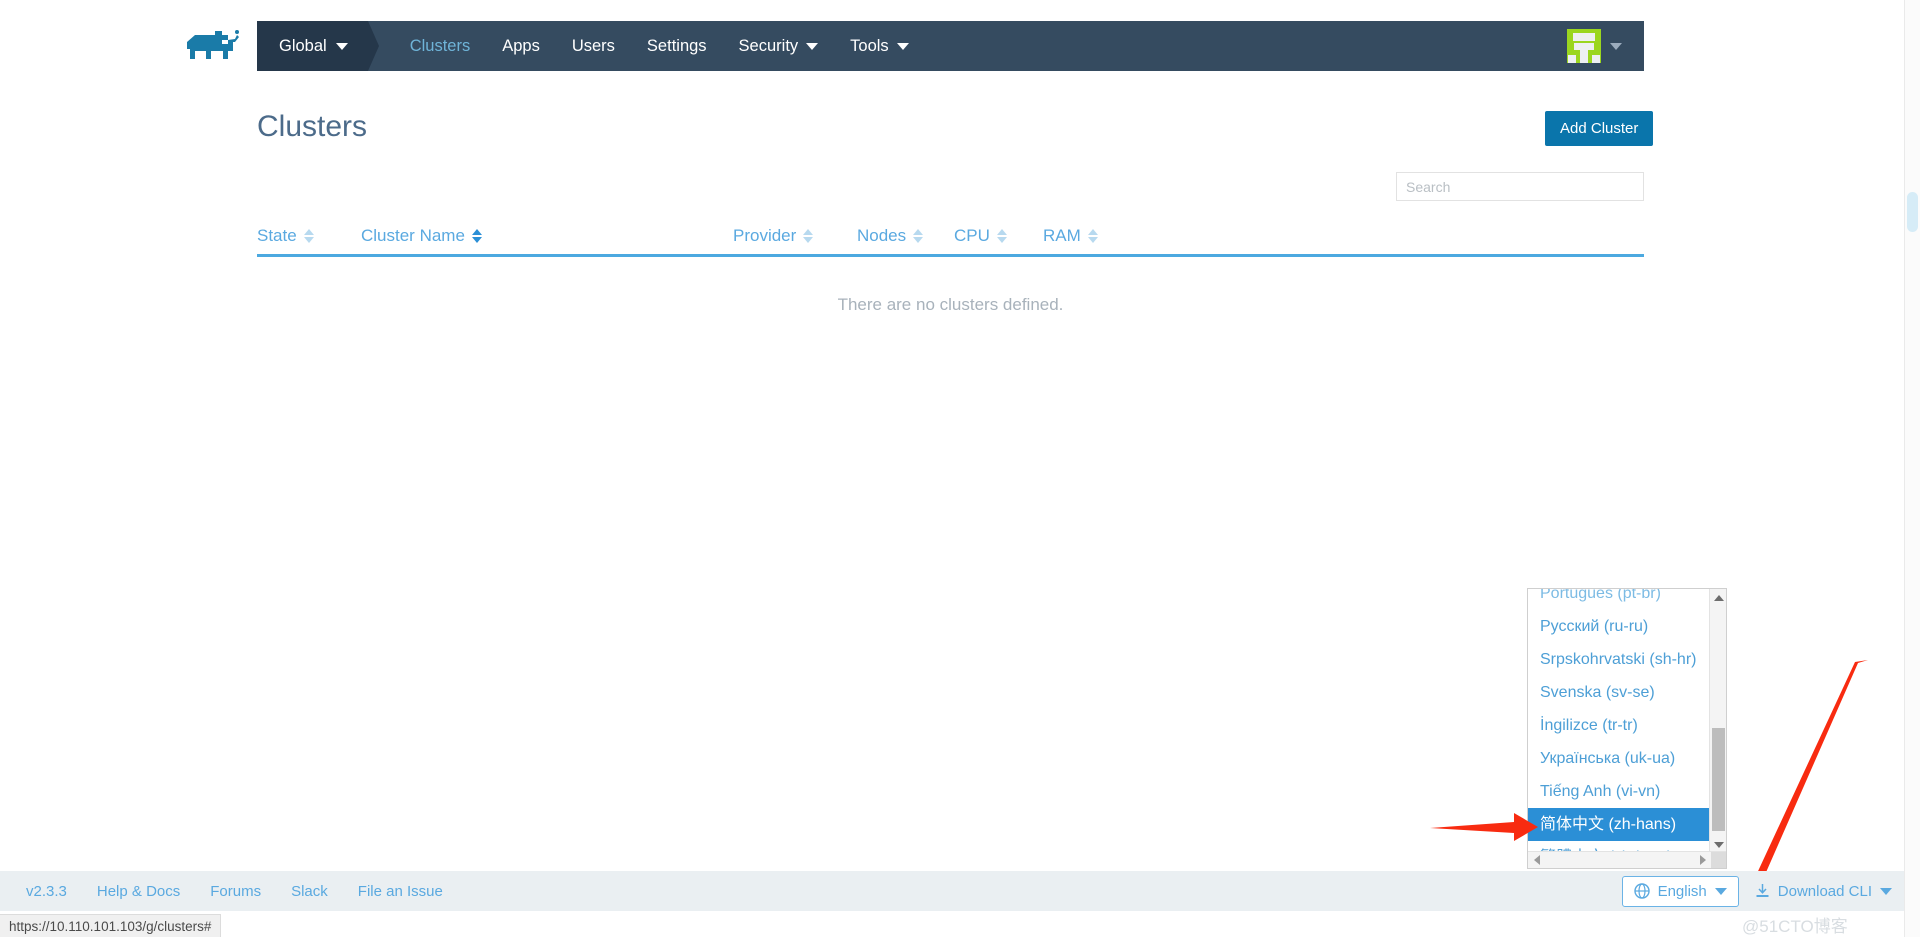 This screenshot has height=937, width=1920. I want to click on language-option-uk-ua: Українська (uk-ua), so click(1619, 758).